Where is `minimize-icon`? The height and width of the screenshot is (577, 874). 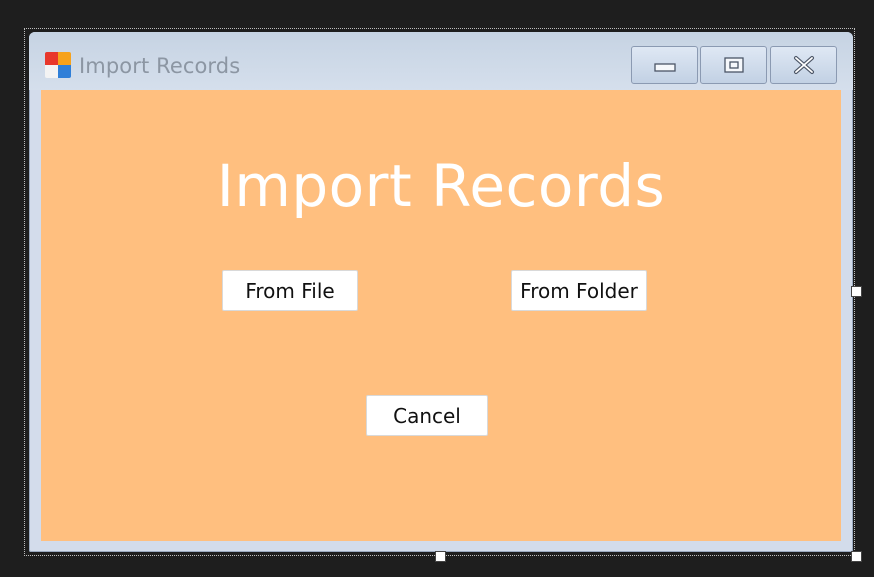
minimize-icon is located at coordinates (664, 67).